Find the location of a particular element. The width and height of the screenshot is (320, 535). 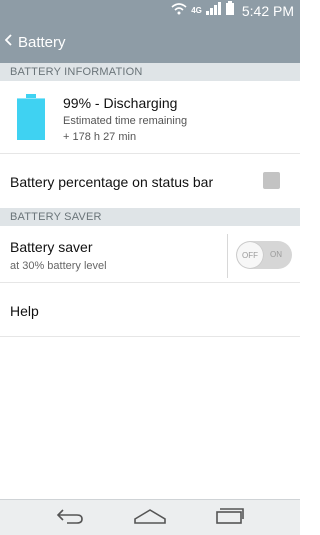

navigation-bar is located at coordinates (150, 517).